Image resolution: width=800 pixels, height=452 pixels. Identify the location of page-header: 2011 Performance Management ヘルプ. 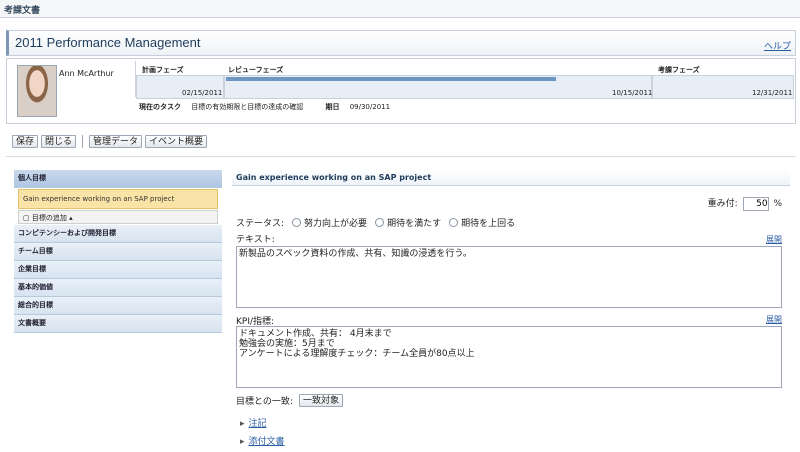
(401, 43).